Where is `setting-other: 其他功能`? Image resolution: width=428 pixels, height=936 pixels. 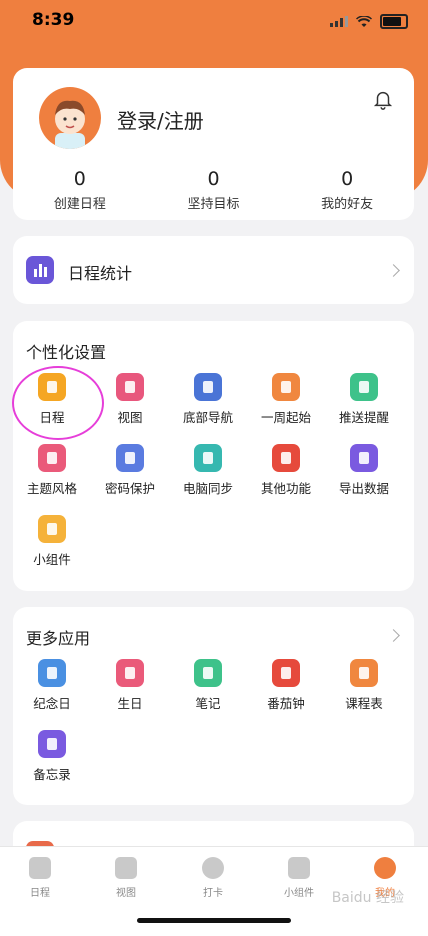 setting-other: 其他功能 is located at coordinates (286, 470).